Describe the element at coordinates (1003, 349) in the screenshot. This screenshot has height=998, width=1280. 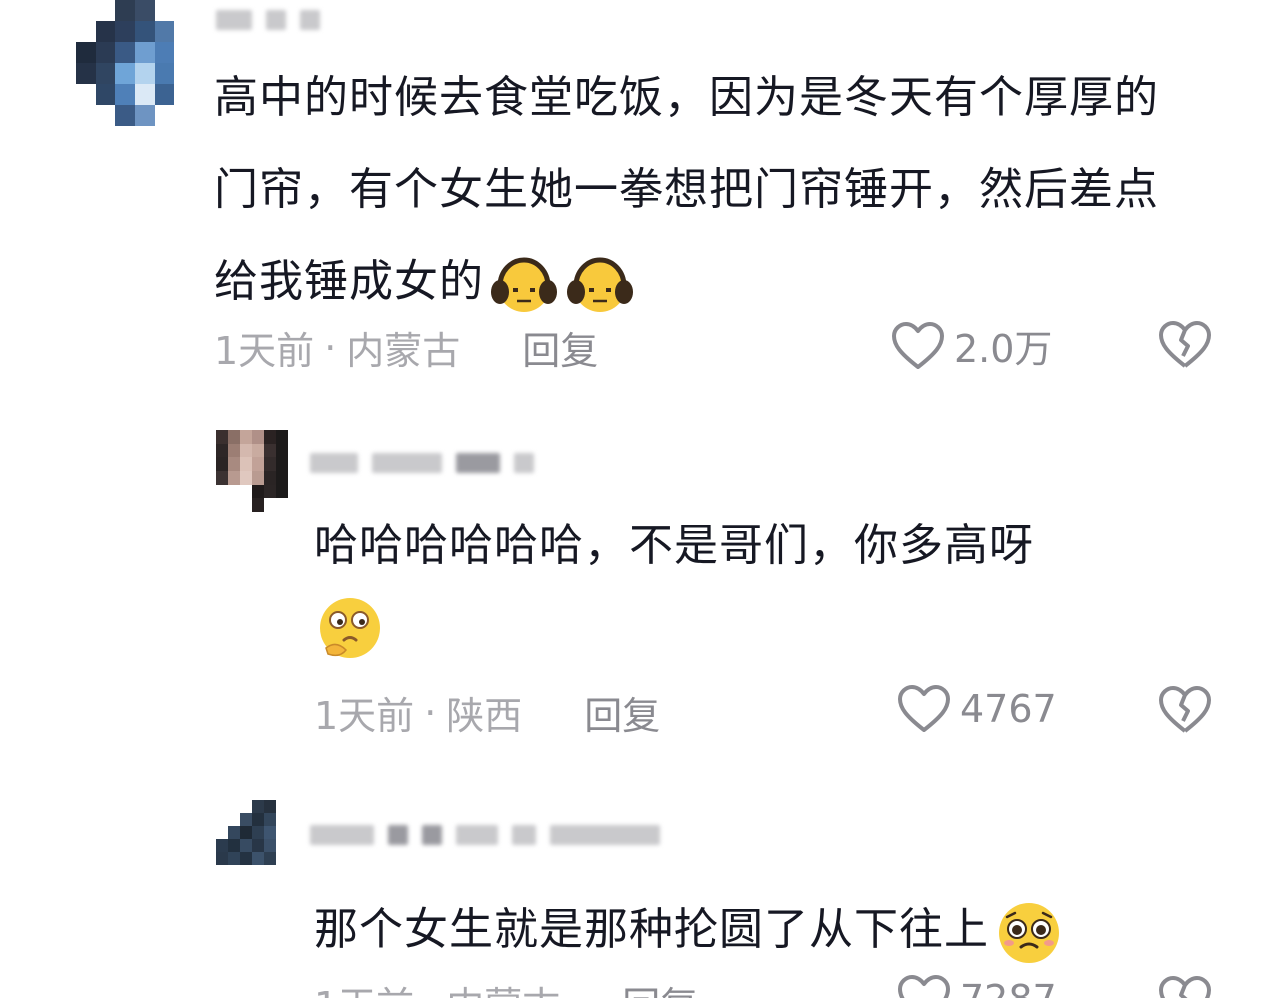
I see `like-count: 2.0万` at that location.